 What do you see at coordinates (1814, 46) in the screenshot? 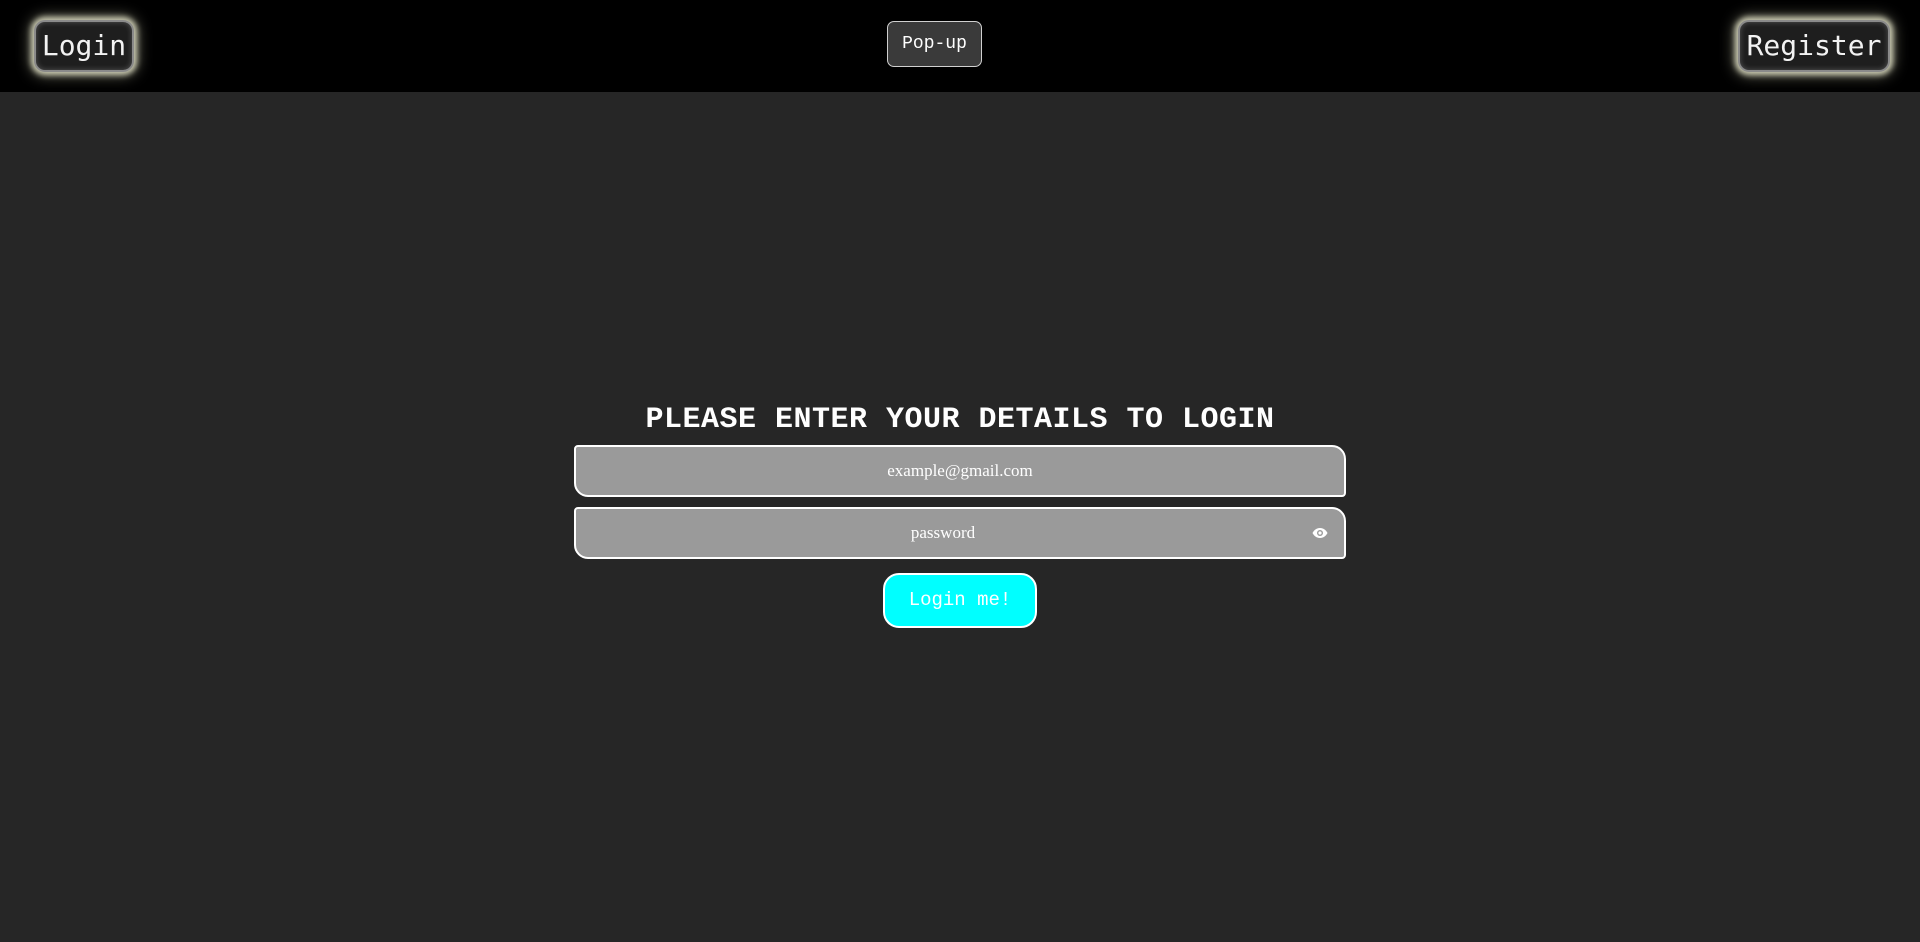
I see `register-nav-button: Register` at bounding box center [1814, 46].